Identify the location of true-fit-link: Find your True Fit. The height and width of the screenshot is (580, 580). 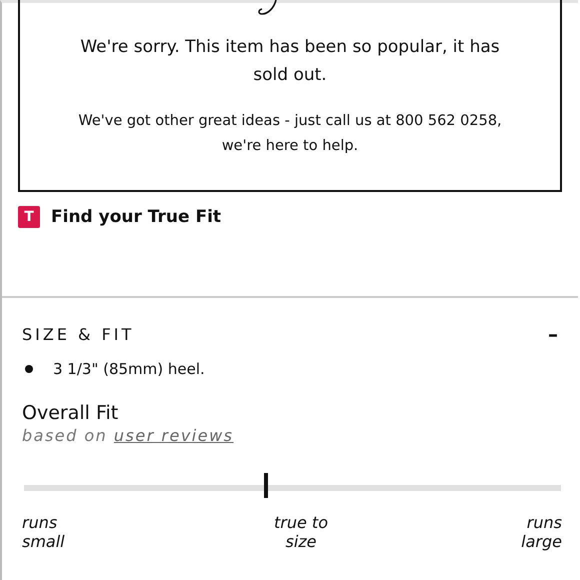
(136, 217).